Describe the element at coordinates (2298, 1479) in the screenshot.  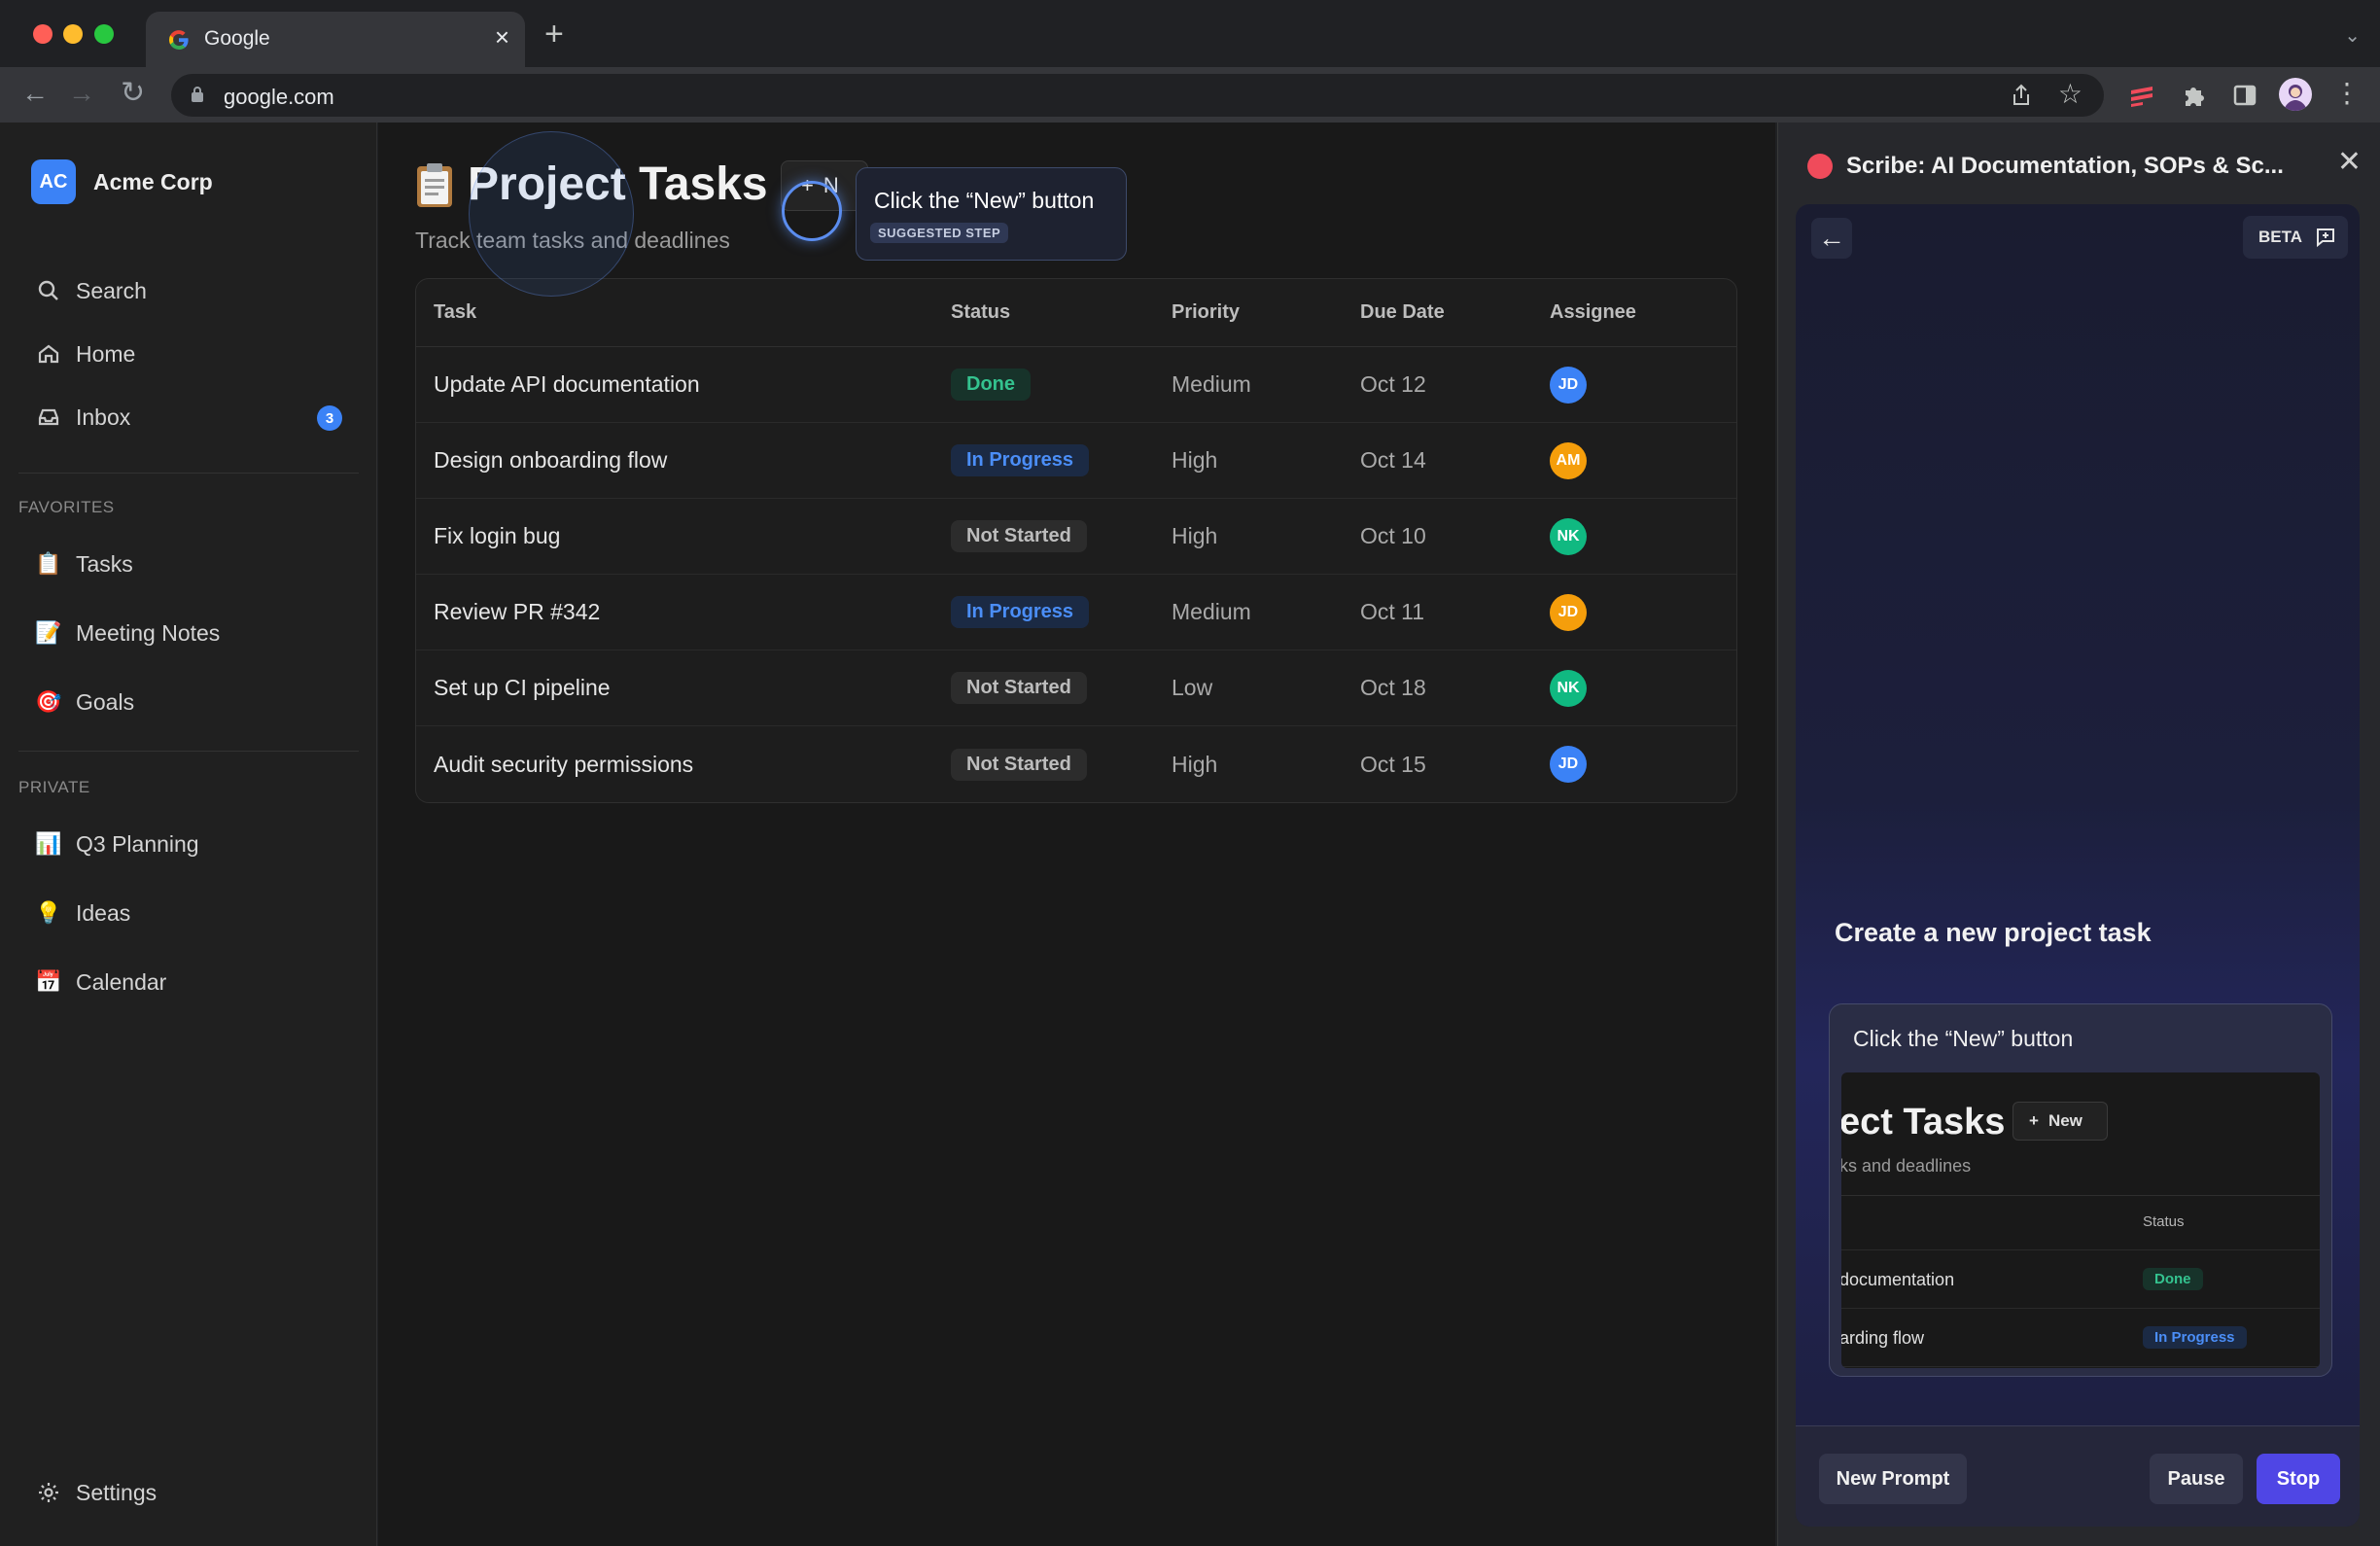
I see `stop-button: Stop` at that location.